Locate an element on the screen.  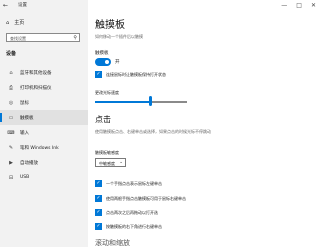
sidebar-item-label: 输入 is located at coordinates (24, 133).